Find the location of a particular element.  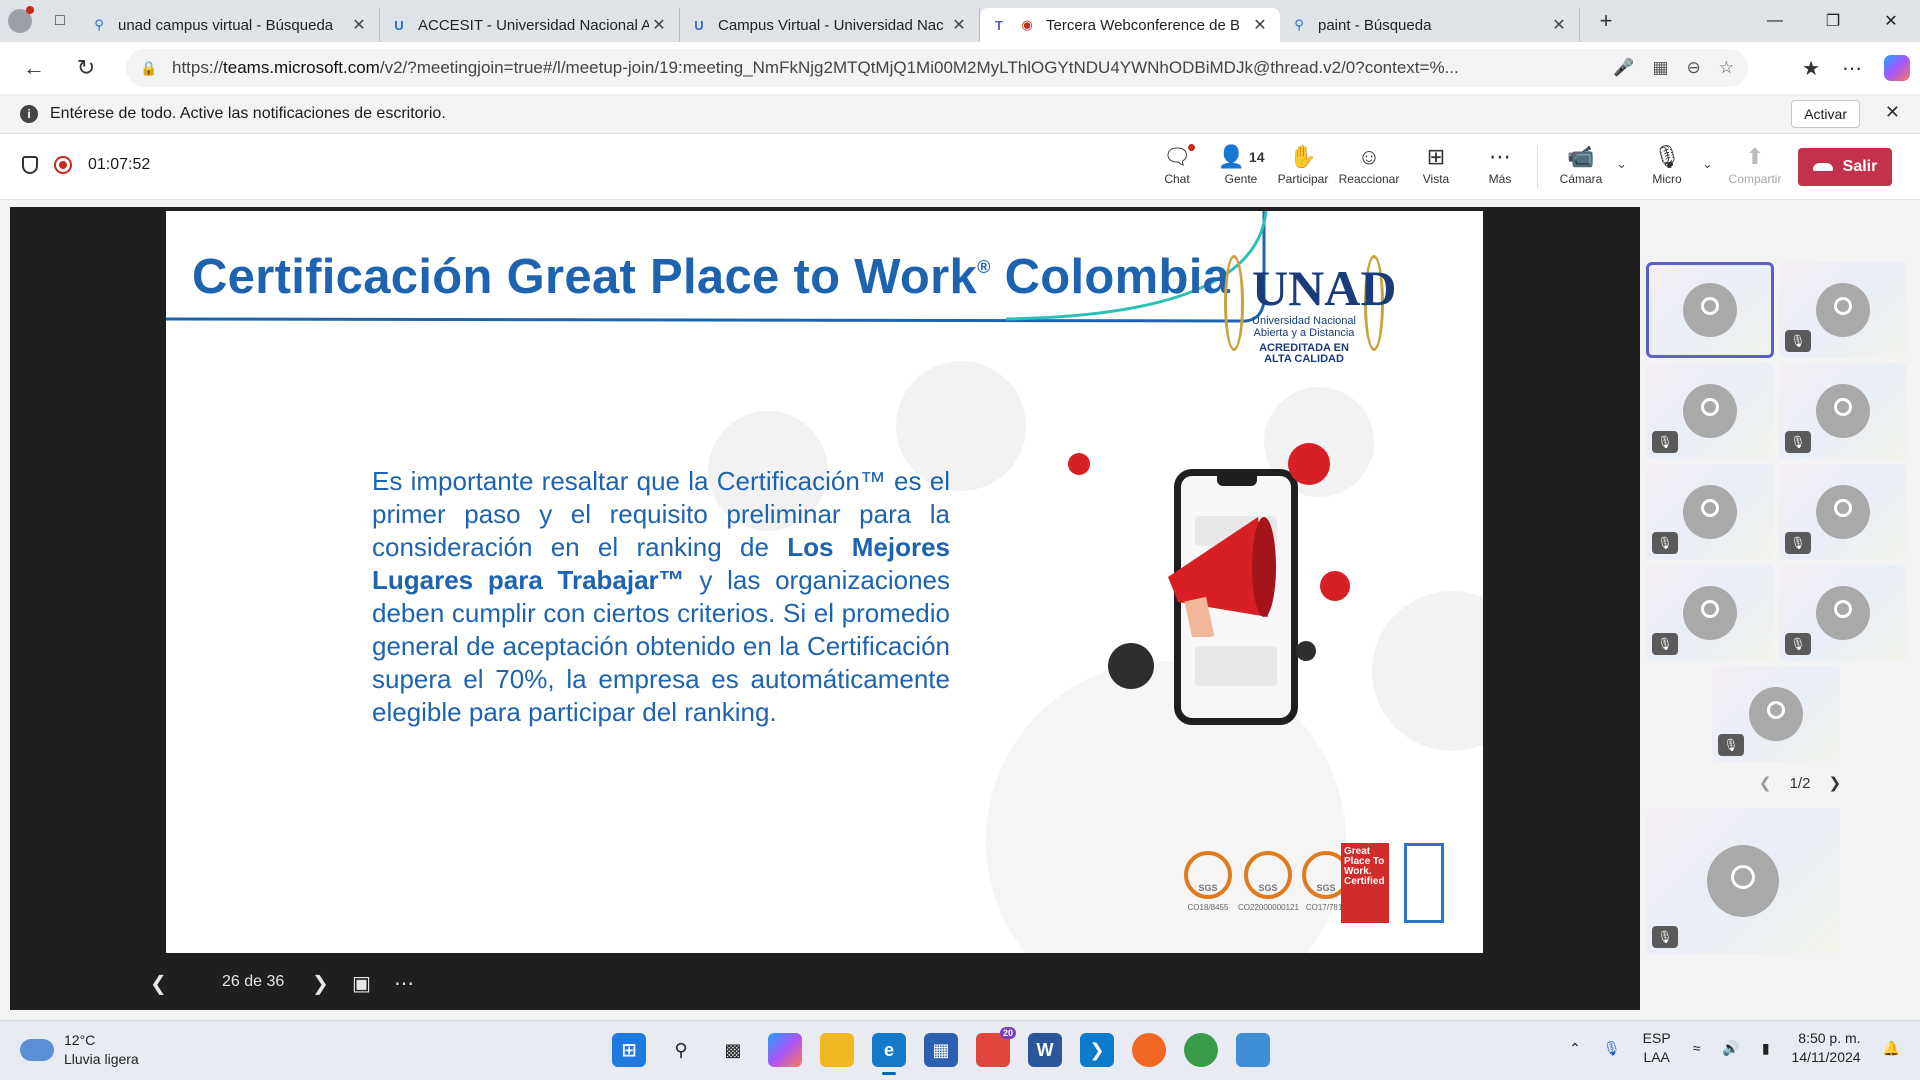

sgs-cert-badge: SGS is located at coordinates (1268, 875).